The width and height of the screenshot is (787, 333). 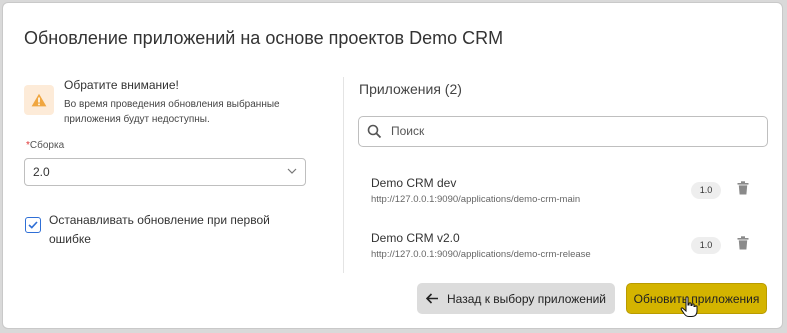 What do you see at coordinates (343, 175) in the screenshot?
I see `panel-divider` at bounding box center [343, 175].